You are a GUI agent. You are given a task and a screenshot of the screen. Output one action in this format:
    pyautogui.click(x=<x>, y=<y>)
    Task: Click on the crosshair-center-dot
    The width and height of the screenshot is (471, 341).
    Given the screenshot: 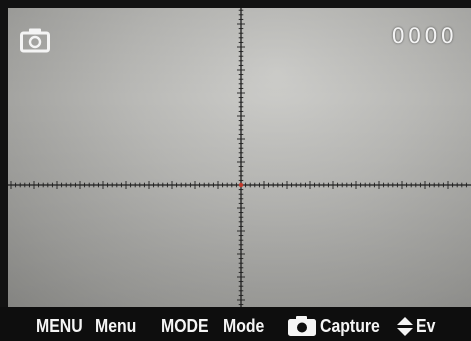 What is the action you would take?
    pyautogui.click(x=241, y=185)
    